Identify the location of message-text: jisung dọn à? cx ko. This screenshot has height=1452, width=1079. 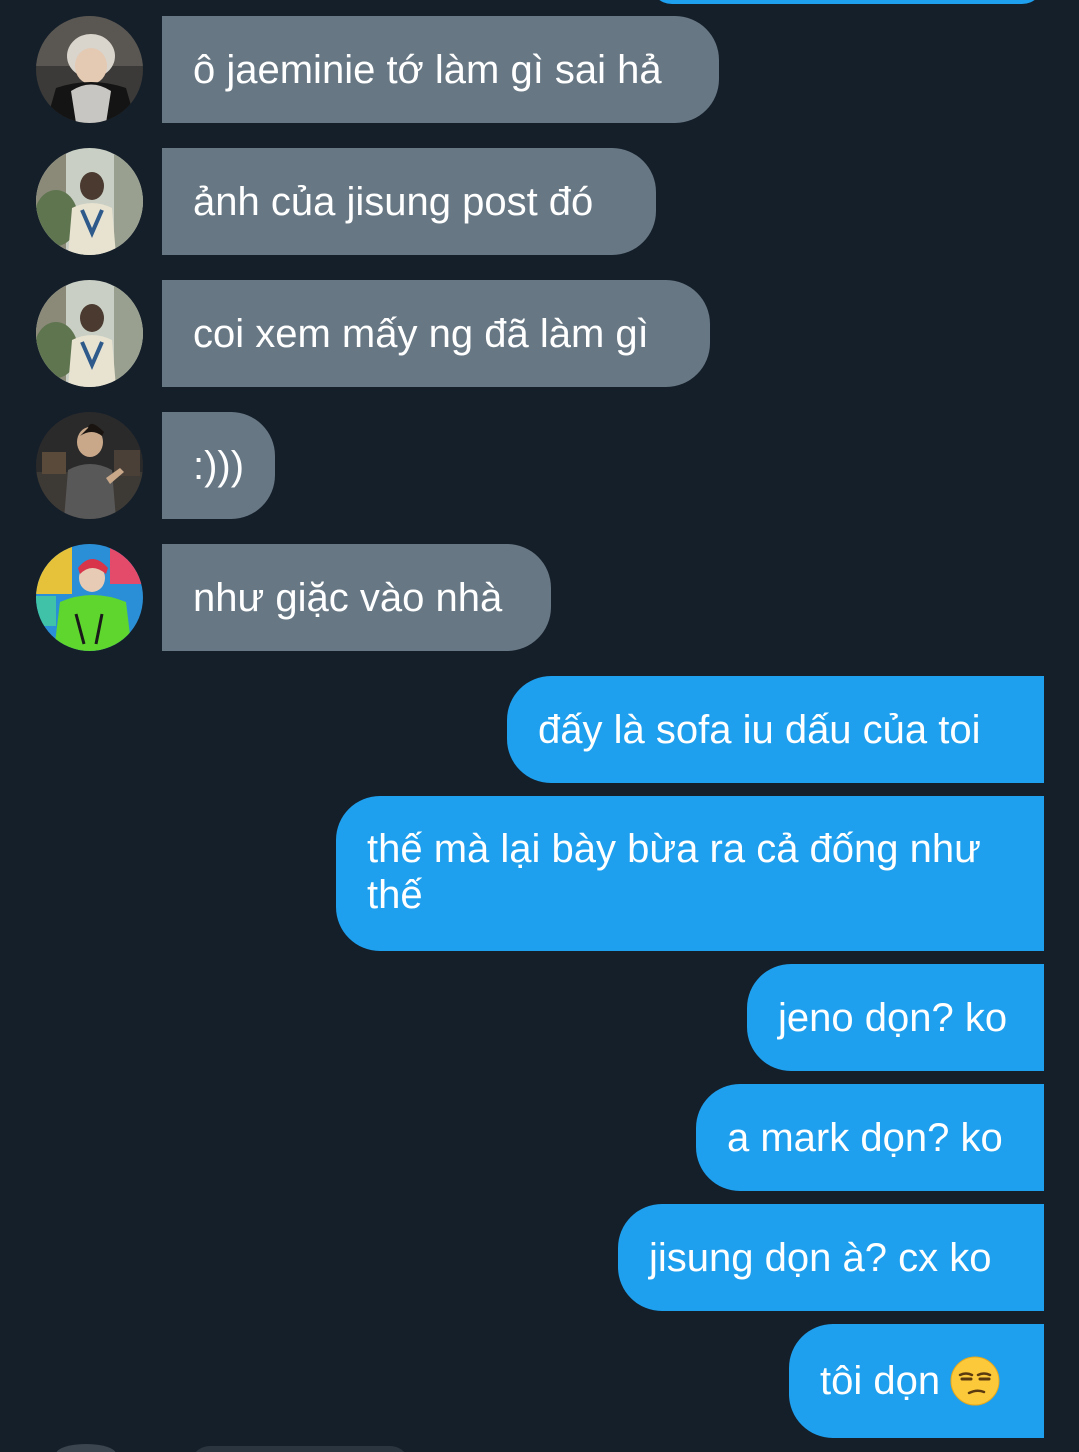
(820, 1257).